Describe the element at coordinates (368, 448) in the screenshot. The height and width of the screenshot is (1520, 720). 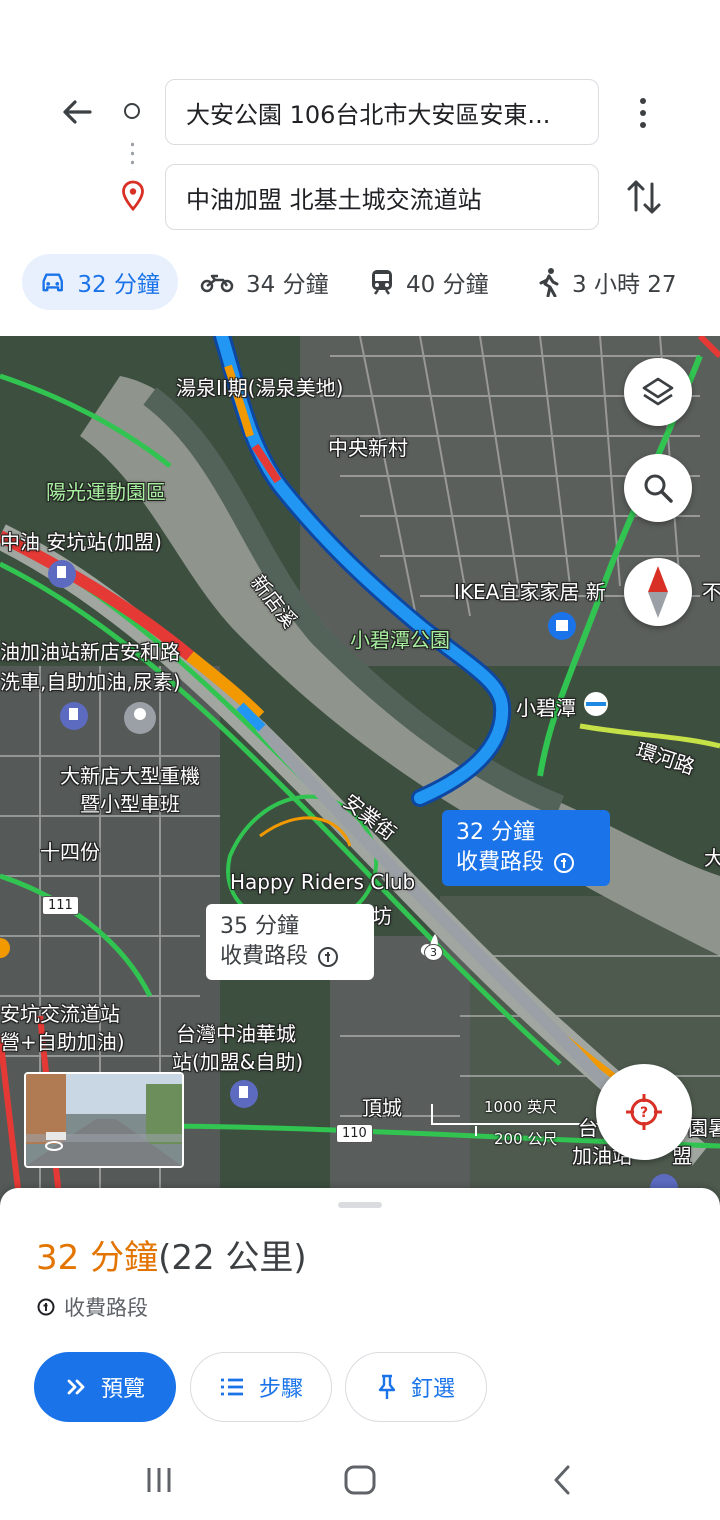
I see `map-label: 中央新村` at that location.